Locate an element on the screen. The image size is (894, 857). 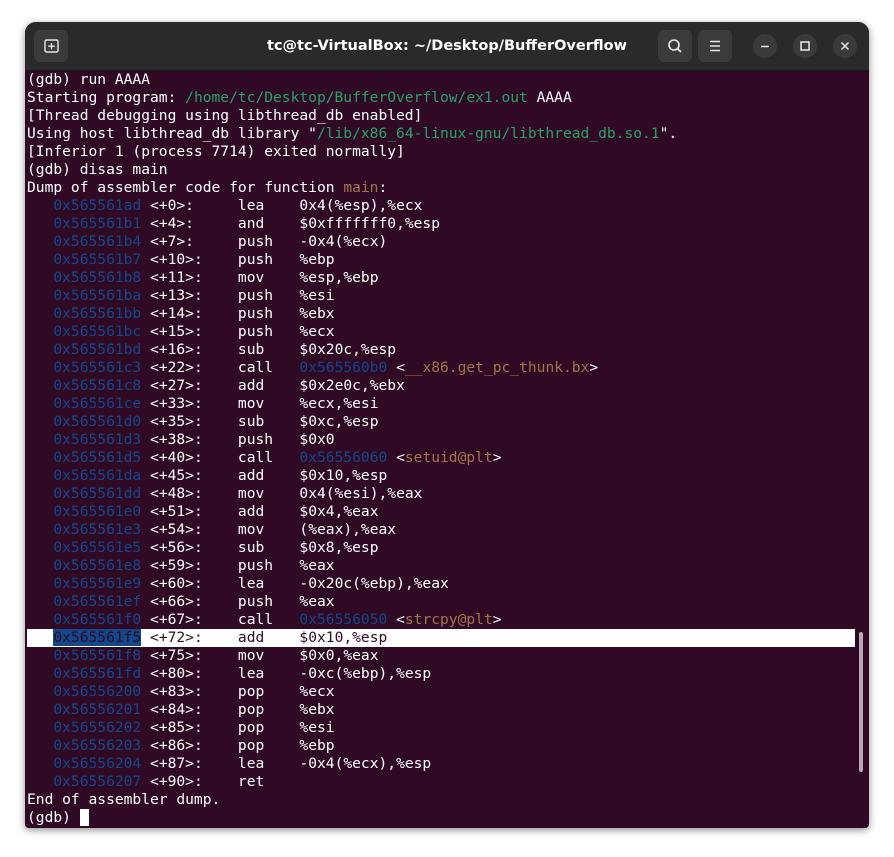
instruction-offset: <+67>: is located at coordinates (194, 619).